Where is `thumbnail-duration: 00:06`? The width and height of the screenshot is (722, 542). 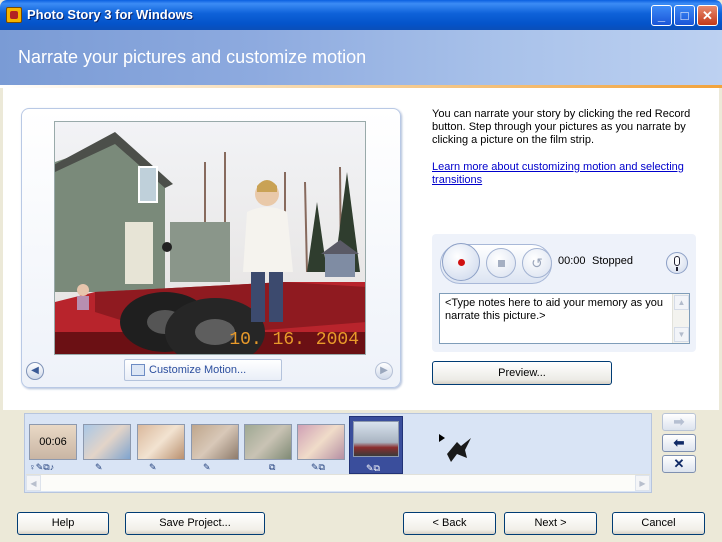 thumbnail-duration: 00:06 is located at coordinates (53, 442).